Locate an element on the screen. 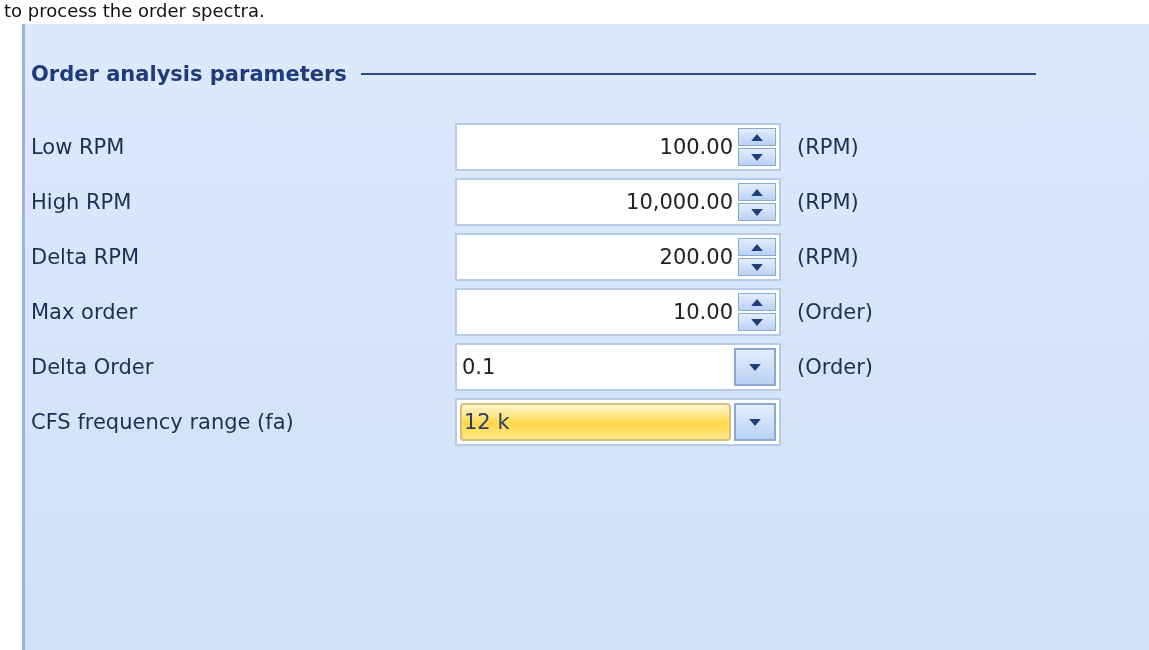  field-label: Low RPM is located at coordinates (78, 147).